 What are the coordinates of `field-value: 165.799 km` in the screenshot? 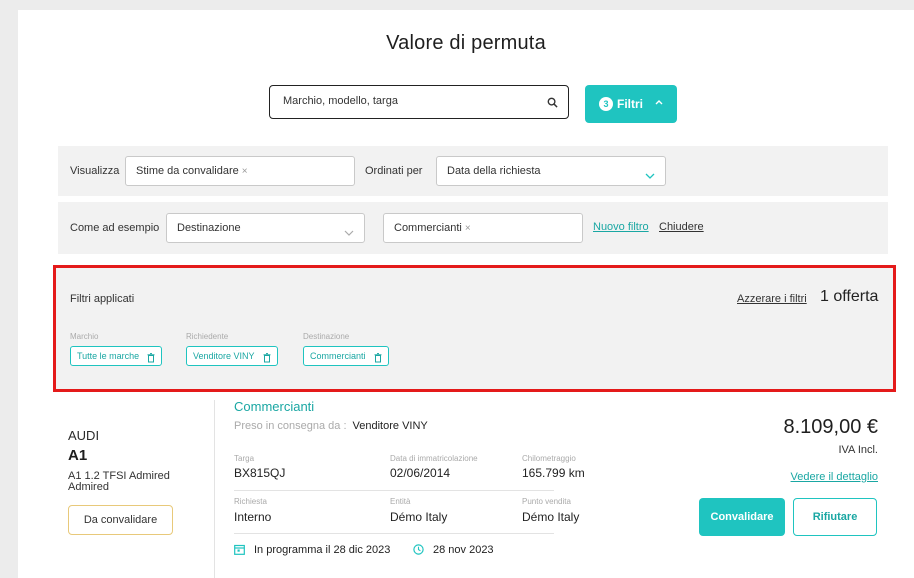 It's located at (553, 473).